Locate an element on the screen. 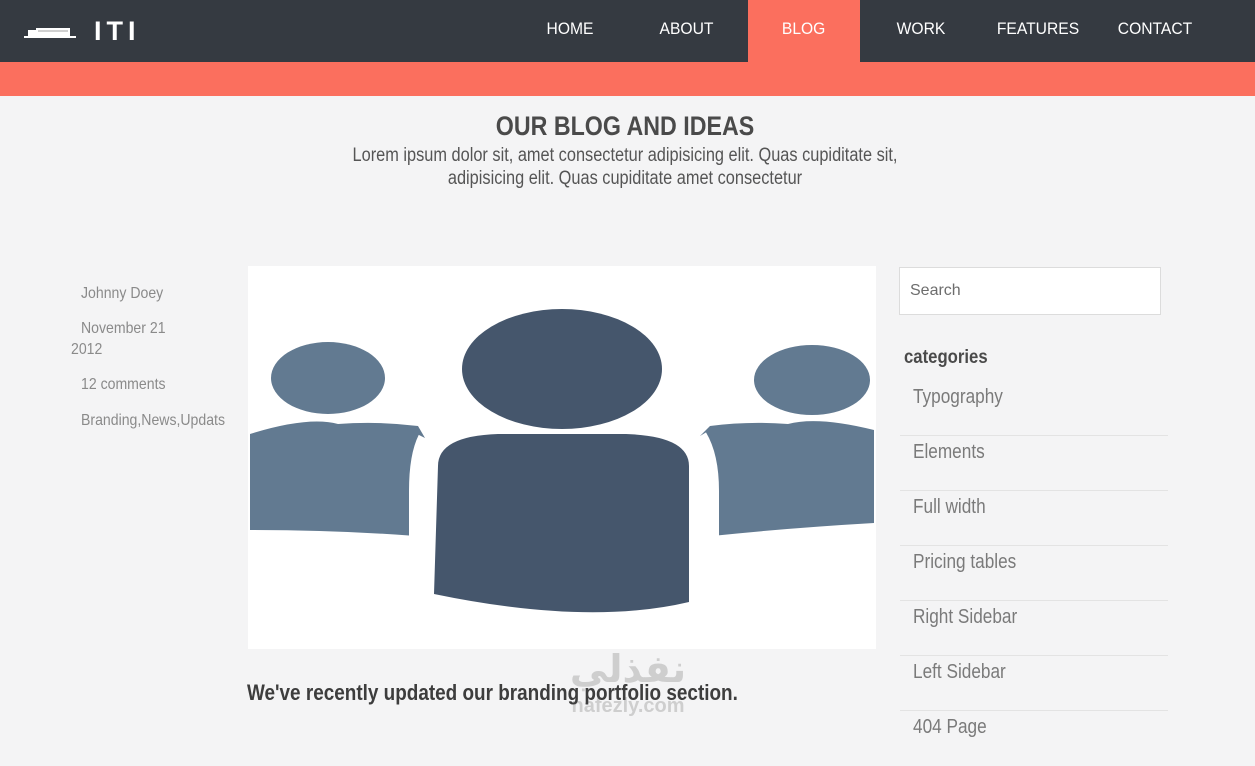 Image resolution: width=1255 pixels, height=766 pixels. brand-name: ITI is located at coordinates (117, 31).